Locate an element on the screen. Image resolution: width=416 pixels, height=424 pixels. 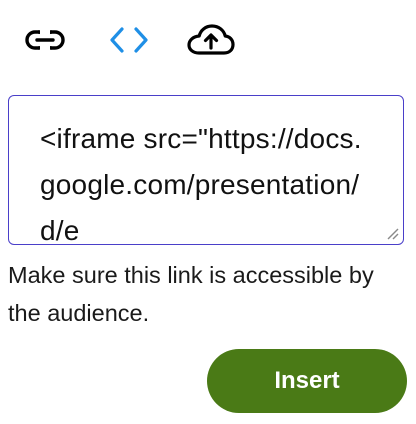
upload-tab is located at coordinates (211, 40).